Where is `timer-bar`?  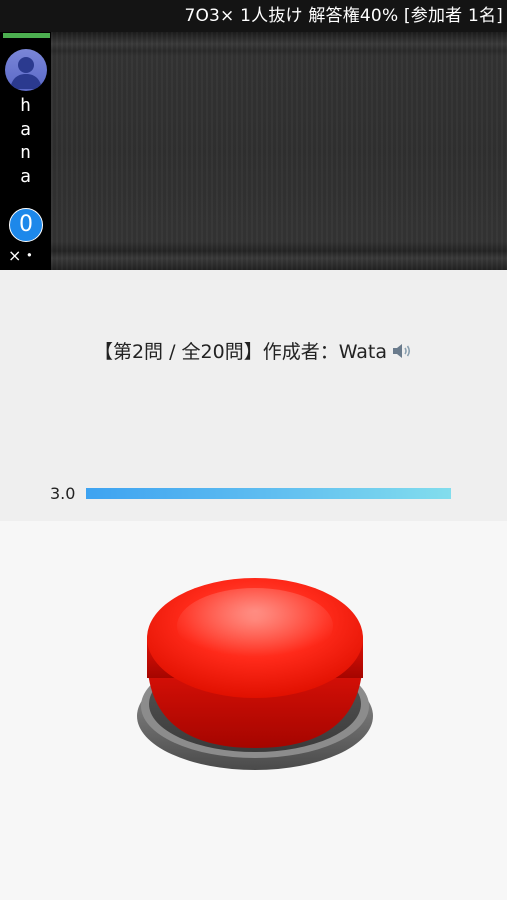 timer-bar is located at coordinates (268, 493).